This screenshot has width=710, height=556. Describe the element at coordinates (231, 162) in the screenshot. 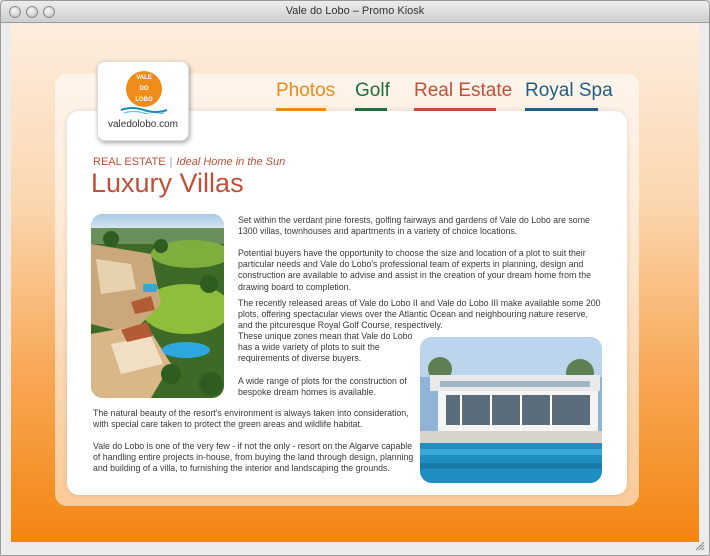

I see `section-subtitle: Ideal Home in the Sun` at that location.